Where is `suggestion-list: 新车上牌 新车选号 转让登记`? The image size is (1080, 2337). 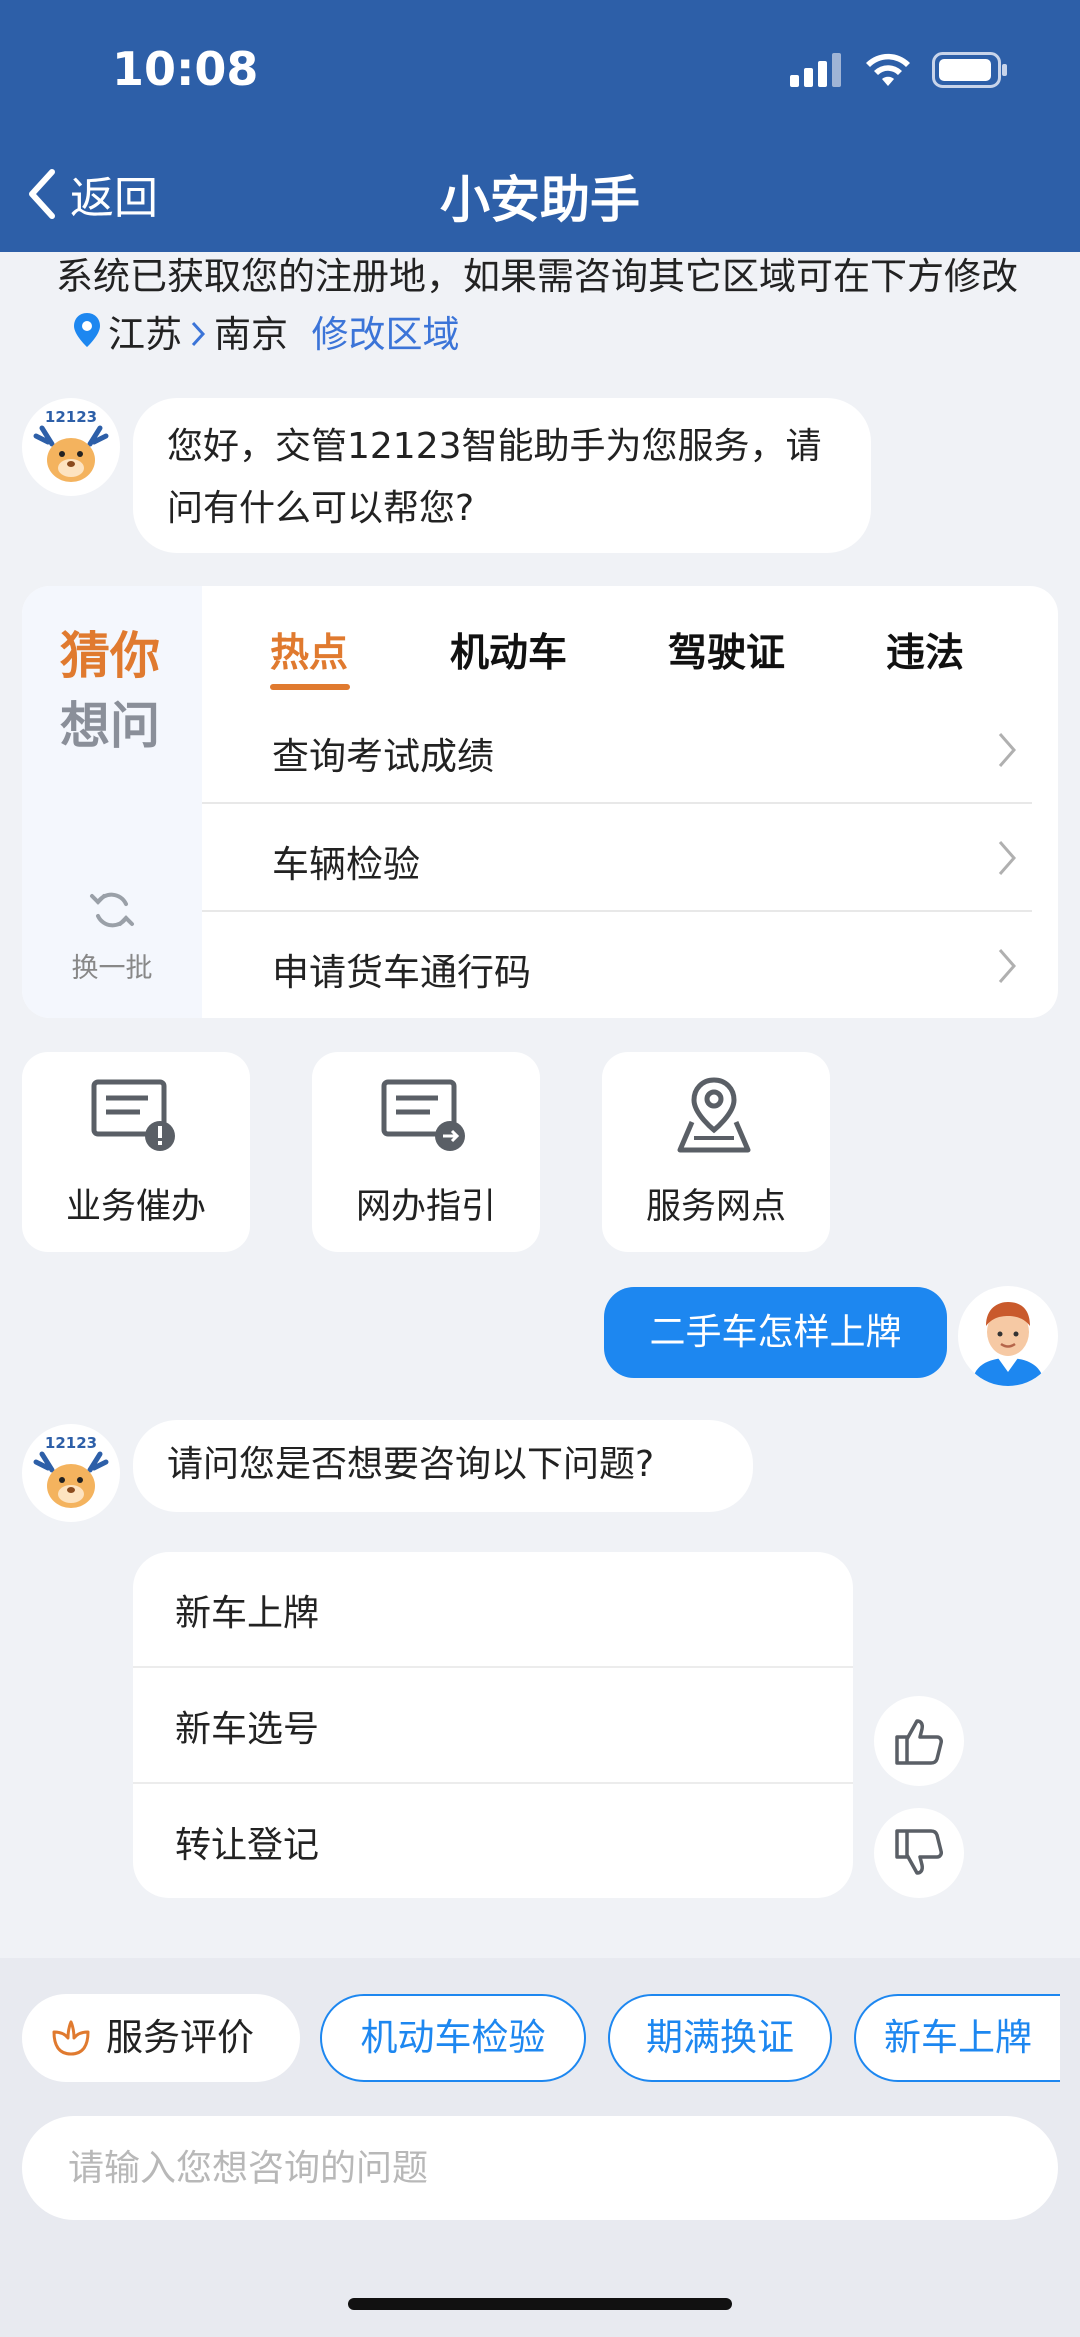
suggestion-list: 新车上牌 新车选号 转让登记 is located at coordinates (493, 1725).